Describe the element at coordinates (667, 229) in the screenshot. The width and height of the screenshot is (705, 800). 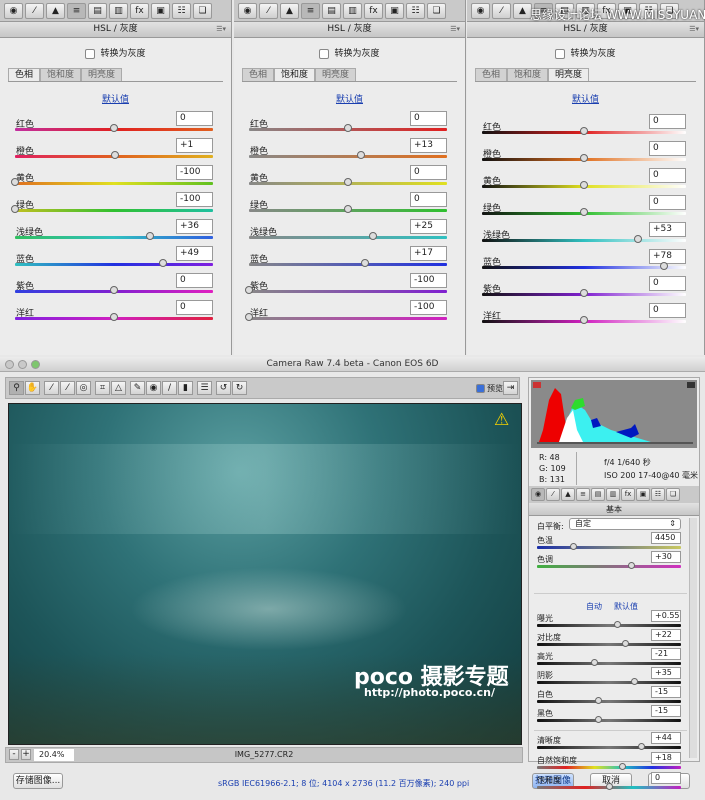
I see `value-input: +53` at that location.